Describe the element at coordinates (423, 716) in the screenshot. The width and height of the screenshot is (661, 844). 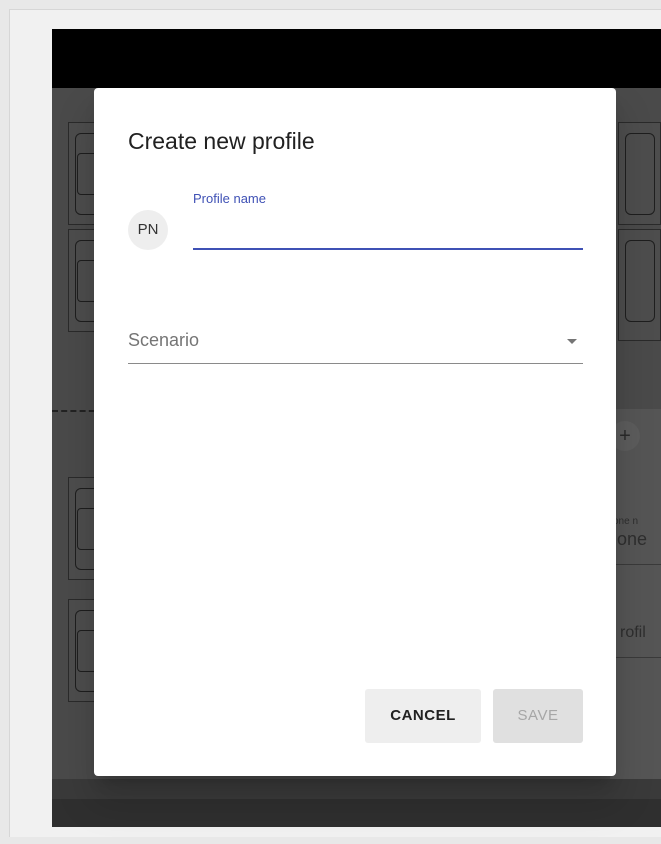
I see `cancel-button: CANCEL` at that location.